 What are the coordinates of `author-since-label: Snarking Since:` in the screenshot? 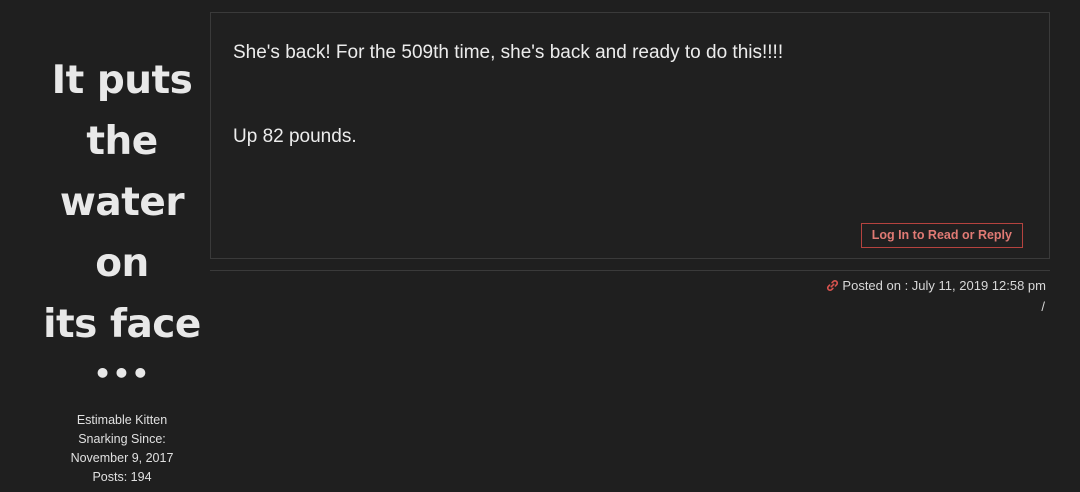 It's located at (122, 439).